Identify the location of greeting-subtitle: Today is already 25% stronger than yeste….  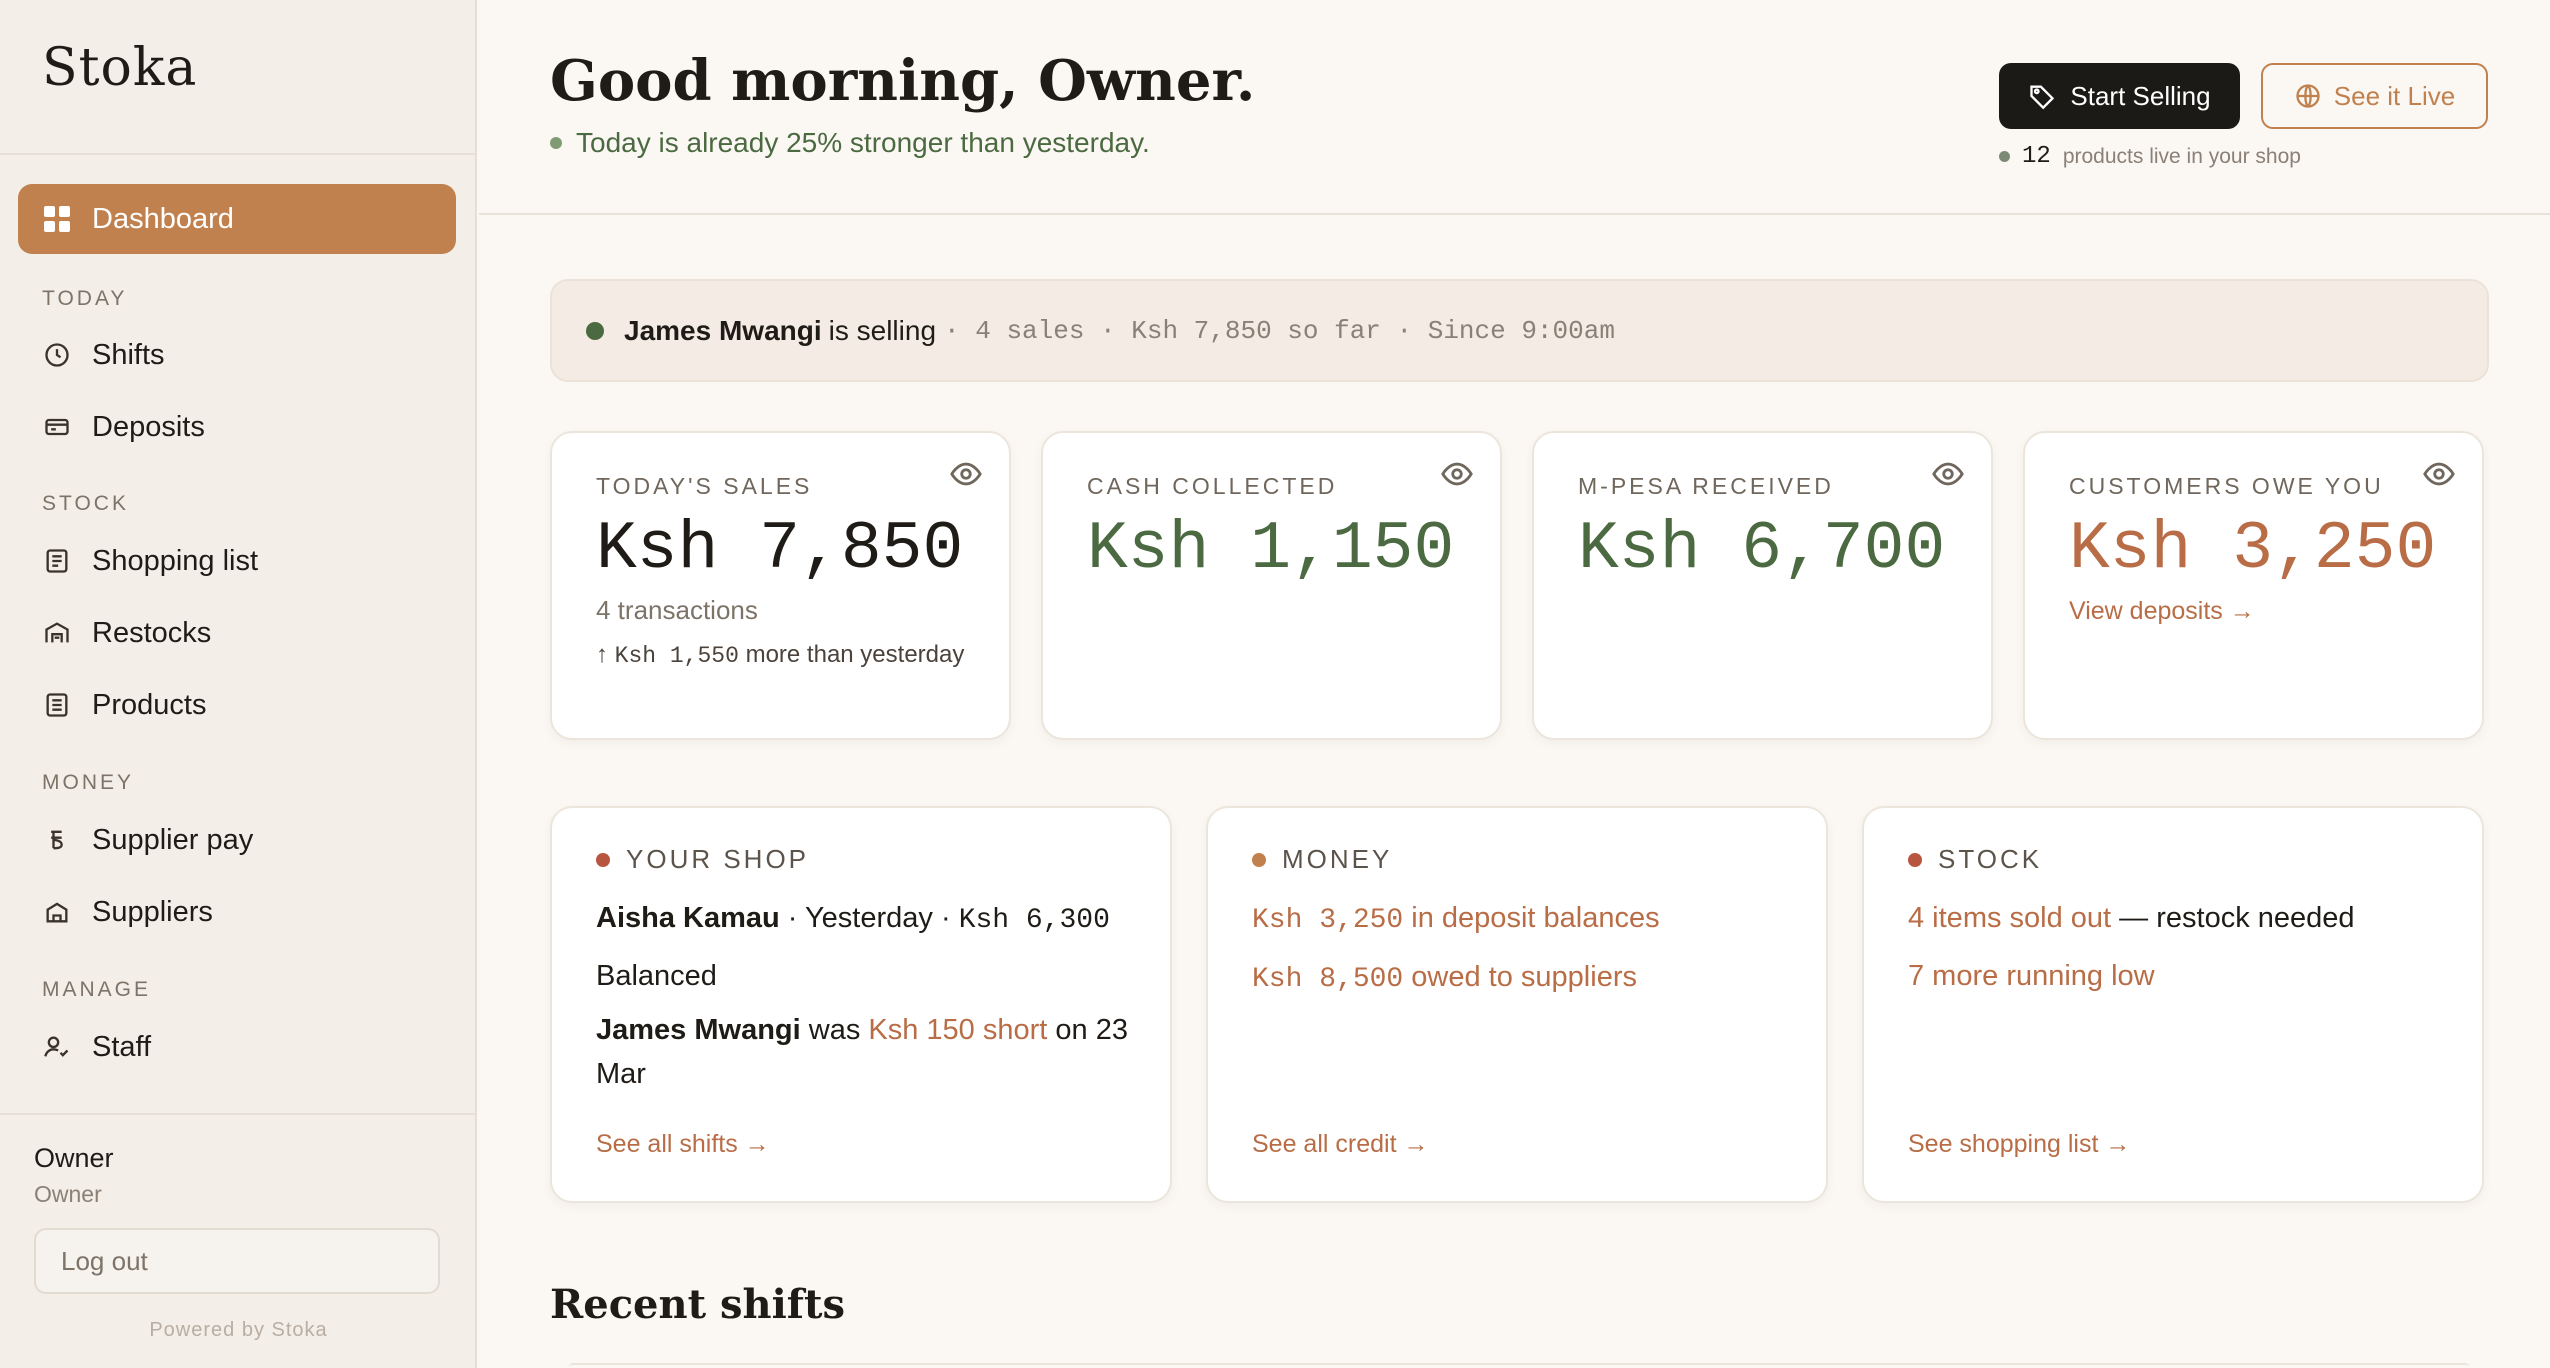
(850, 143).